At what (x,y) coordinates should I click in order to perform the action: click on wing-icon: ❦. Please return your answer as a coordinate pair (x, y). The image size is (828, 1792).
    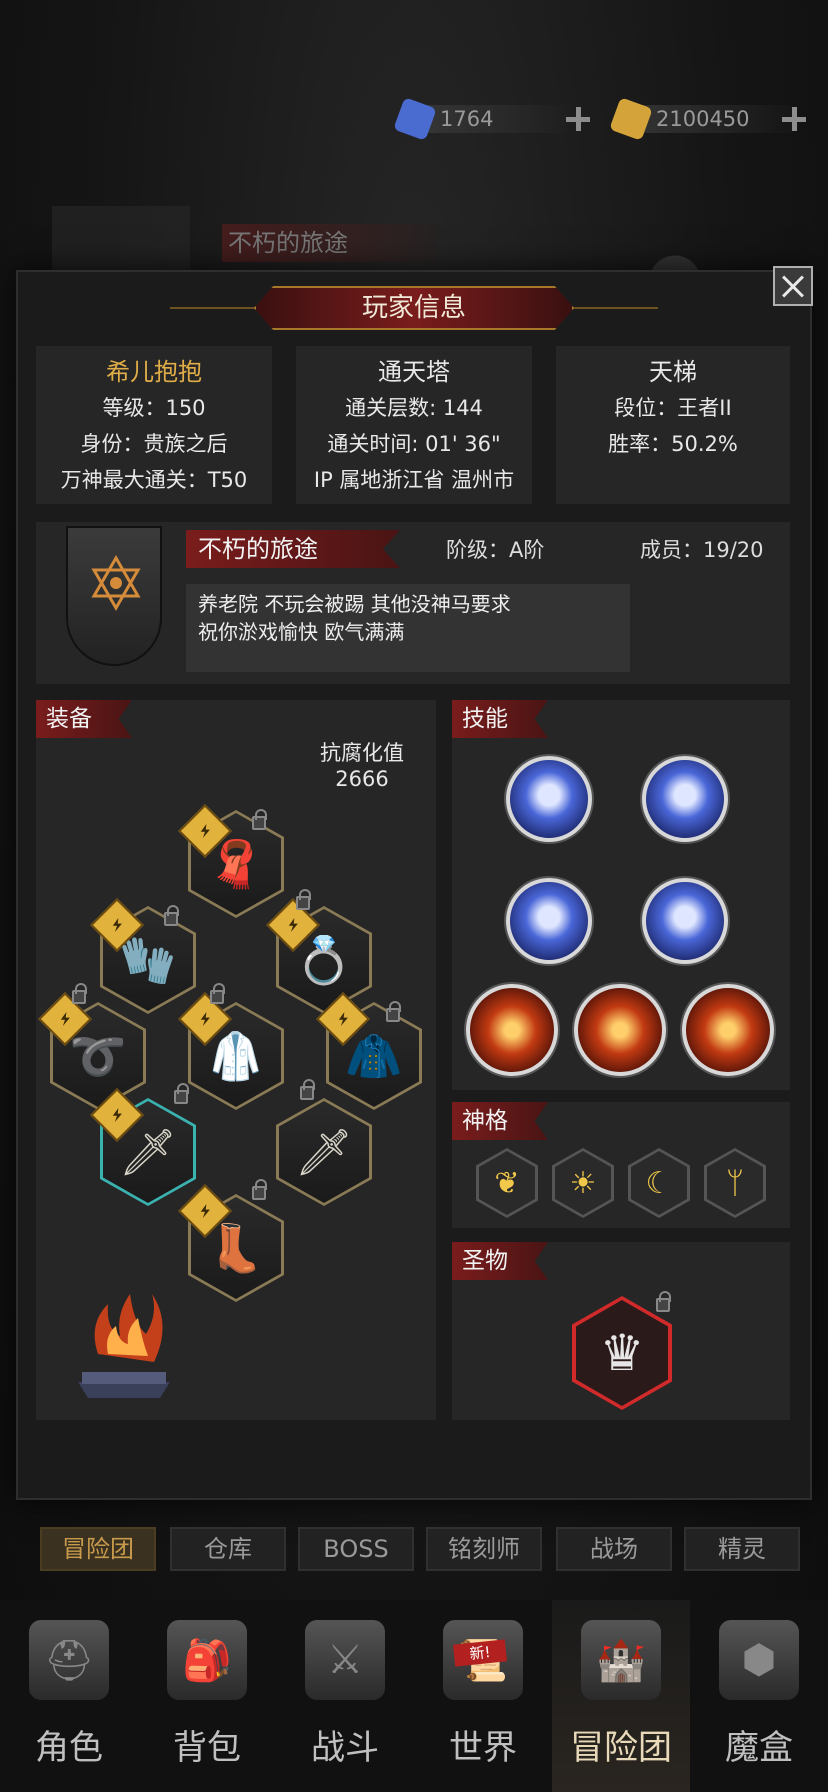
    Looking at the image, I should click on (507, 1183).